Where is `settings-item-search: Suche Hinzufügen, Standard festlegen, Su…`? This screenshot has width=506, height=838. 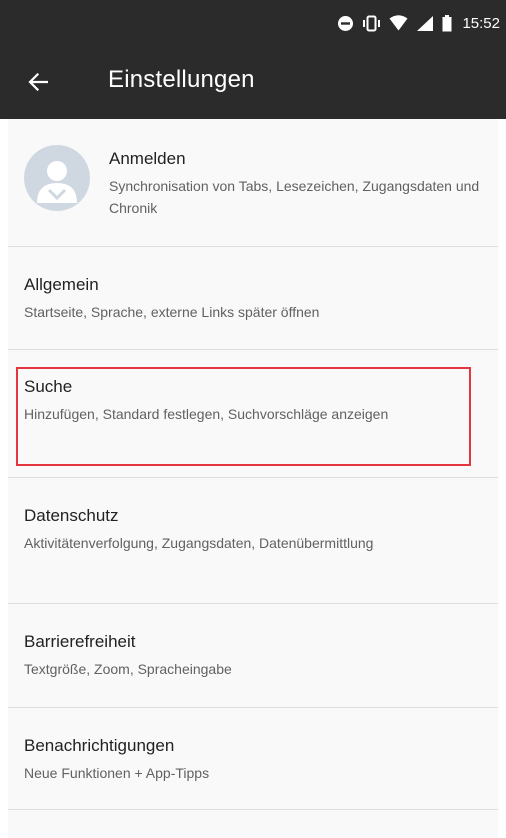
settings-item-search: Suche Hinzufügen, Standard festlegen, Su… is located at coordinates (253, 413).